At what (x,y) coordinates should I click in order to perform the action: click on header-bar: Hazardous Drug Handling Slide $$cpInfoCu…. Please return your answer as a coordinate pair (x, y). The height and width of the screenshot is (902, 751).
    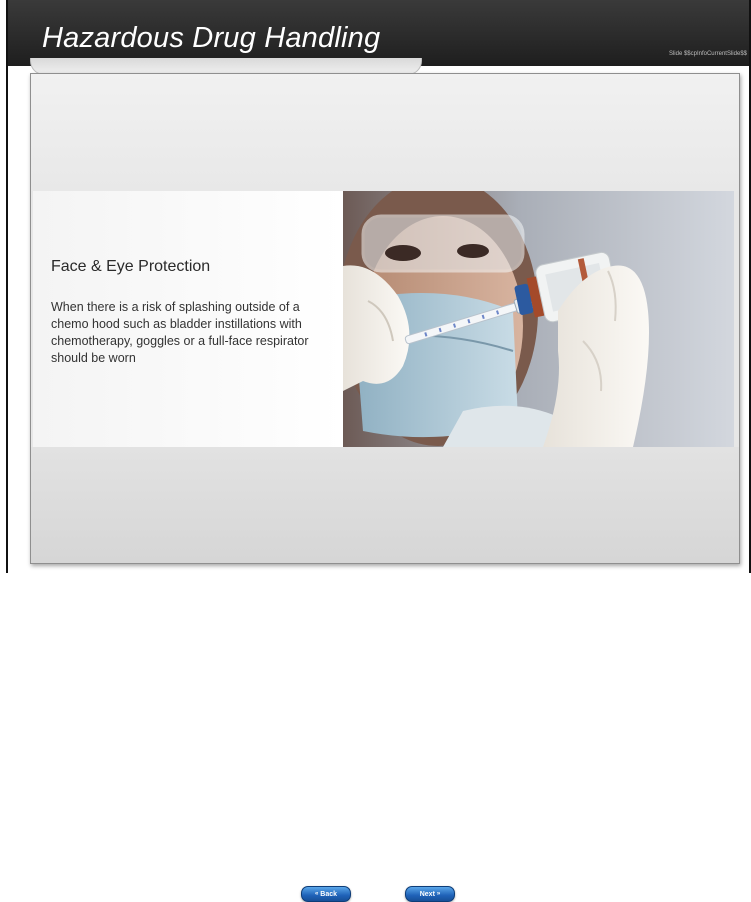
    Looking at the image, I should click on (378, 33).